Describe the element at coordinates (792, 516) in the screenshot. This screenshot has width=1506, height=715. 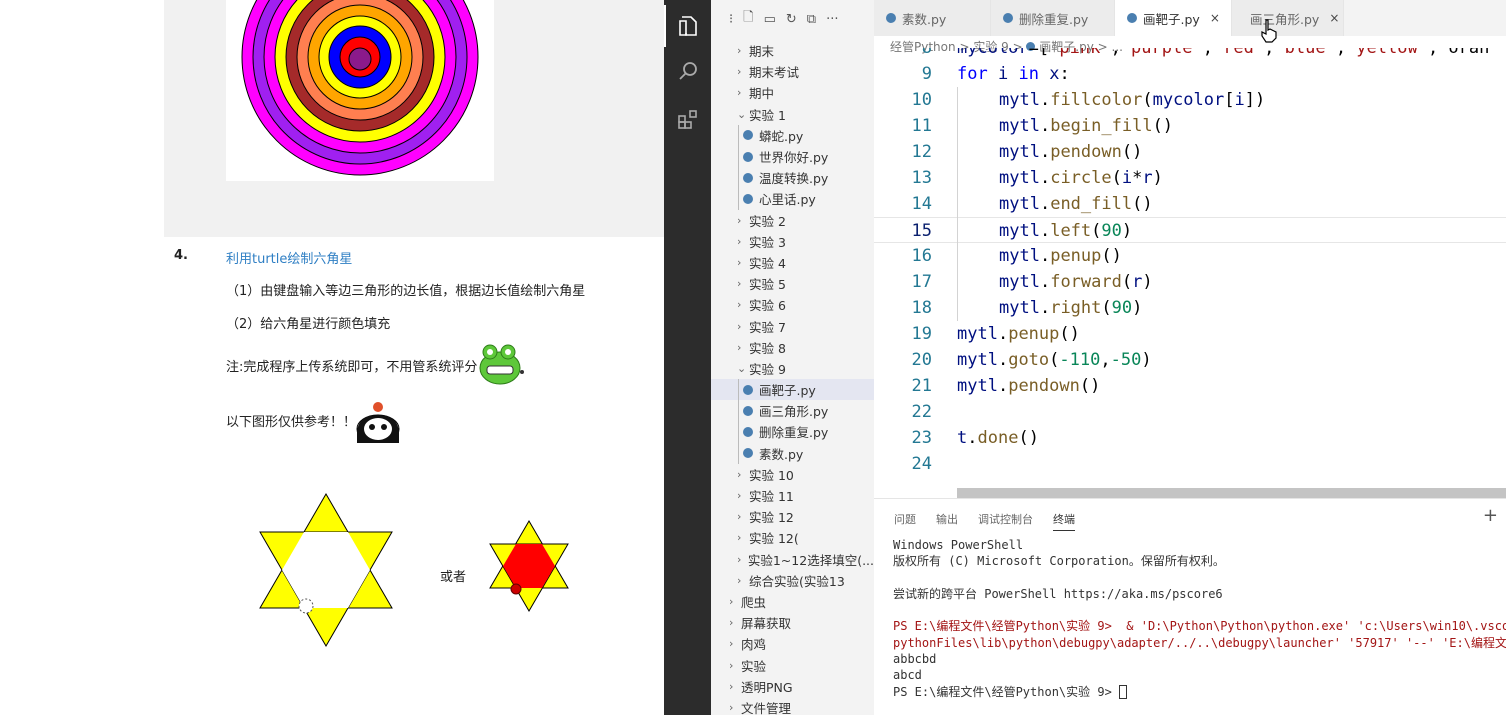
I see `folder-item: › 实验 12` at that location.